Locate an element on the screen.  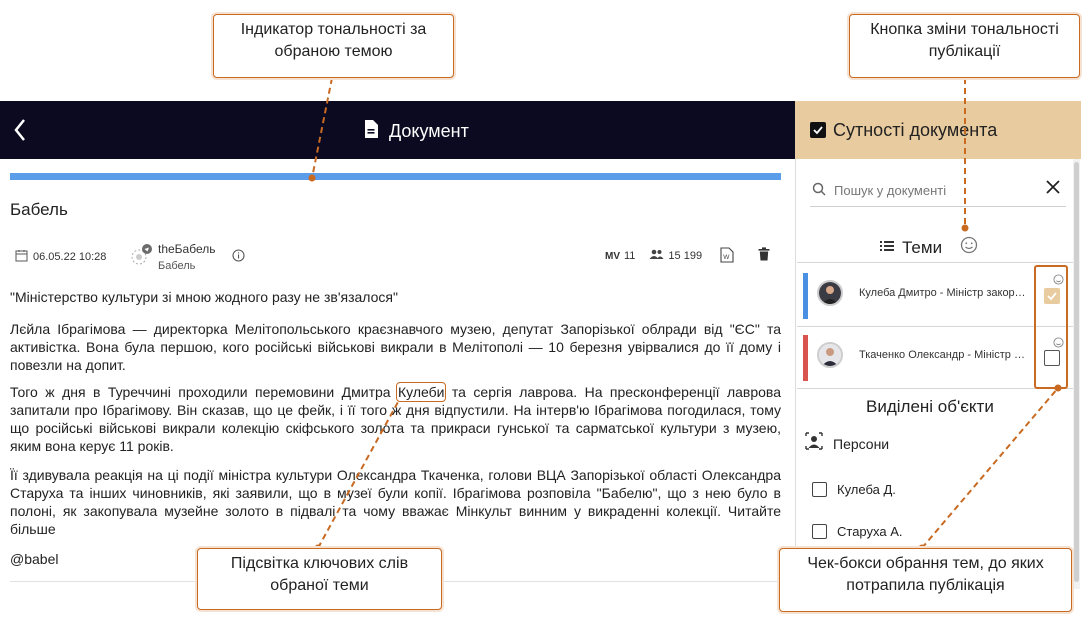
entities-checkbox is located at coordinates (818, 130).